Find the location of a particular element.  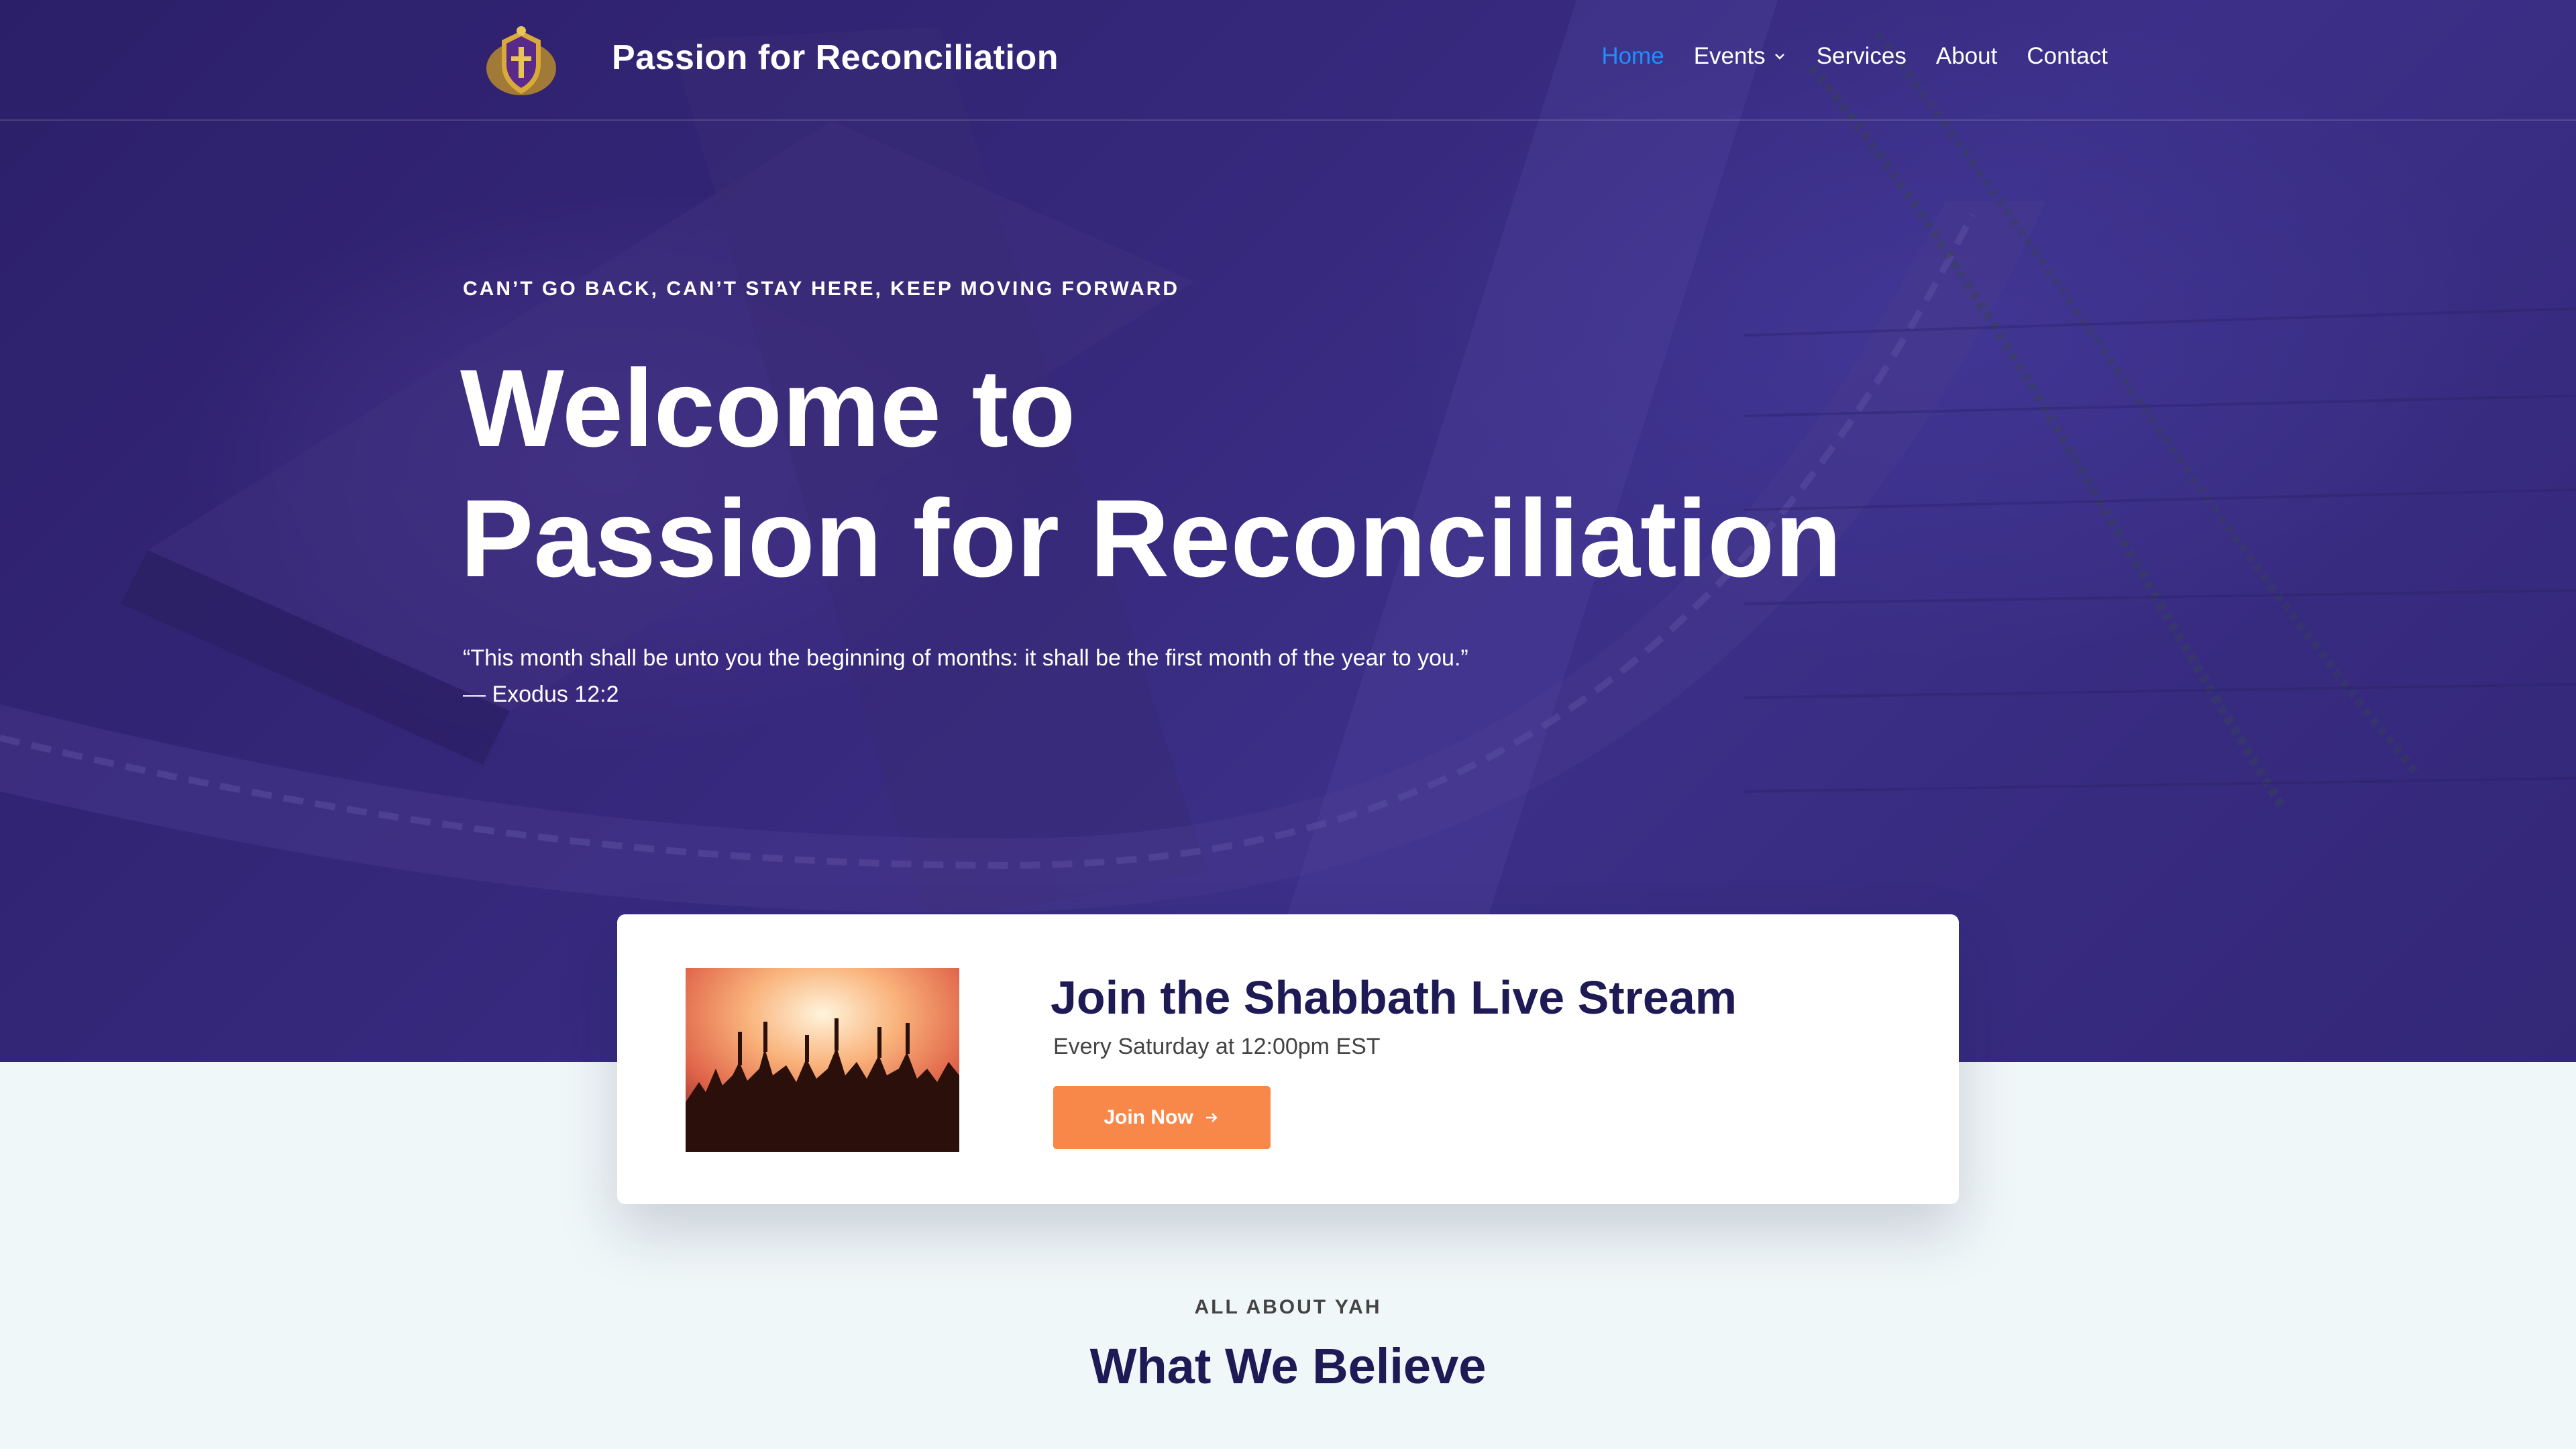

nav-about: About is located at coordinates (1966, 56).